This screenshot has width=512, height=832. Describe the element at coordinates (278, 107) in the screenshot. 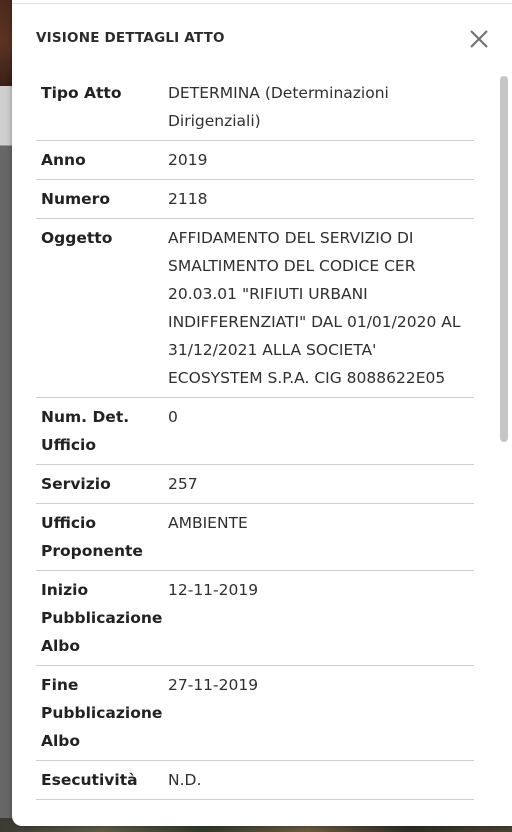

I see `row-value: DETERMINA (Determinazioni Dirigenziali)` at that location.